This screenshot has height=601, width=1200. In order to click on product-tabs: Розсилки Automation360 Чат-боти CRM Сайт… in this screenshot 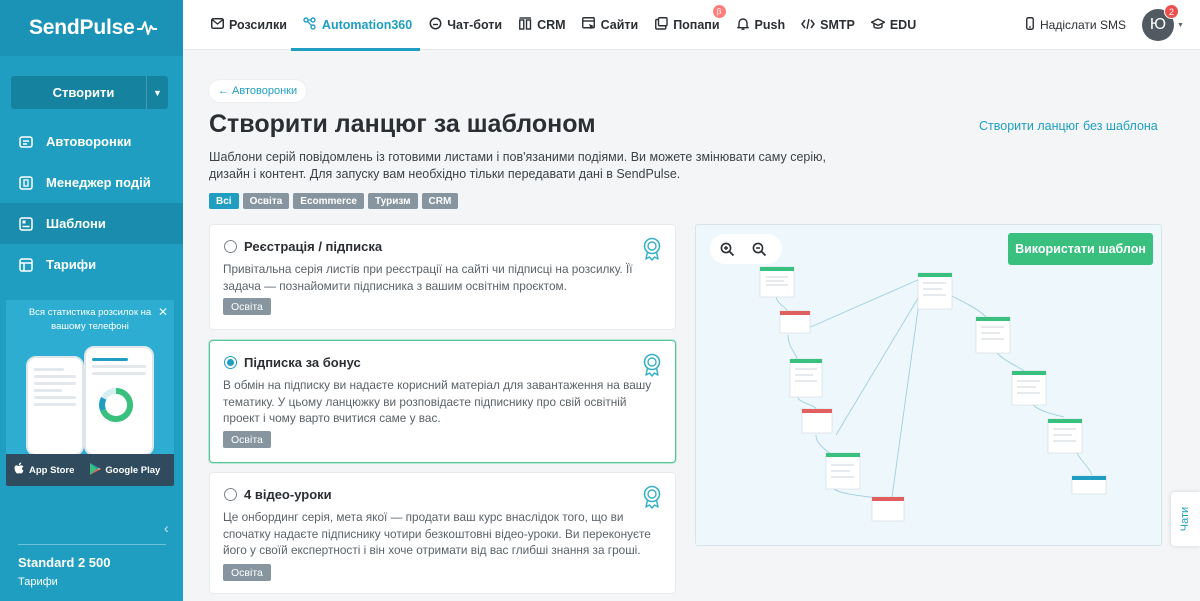, I will do `click(571, 25)`.